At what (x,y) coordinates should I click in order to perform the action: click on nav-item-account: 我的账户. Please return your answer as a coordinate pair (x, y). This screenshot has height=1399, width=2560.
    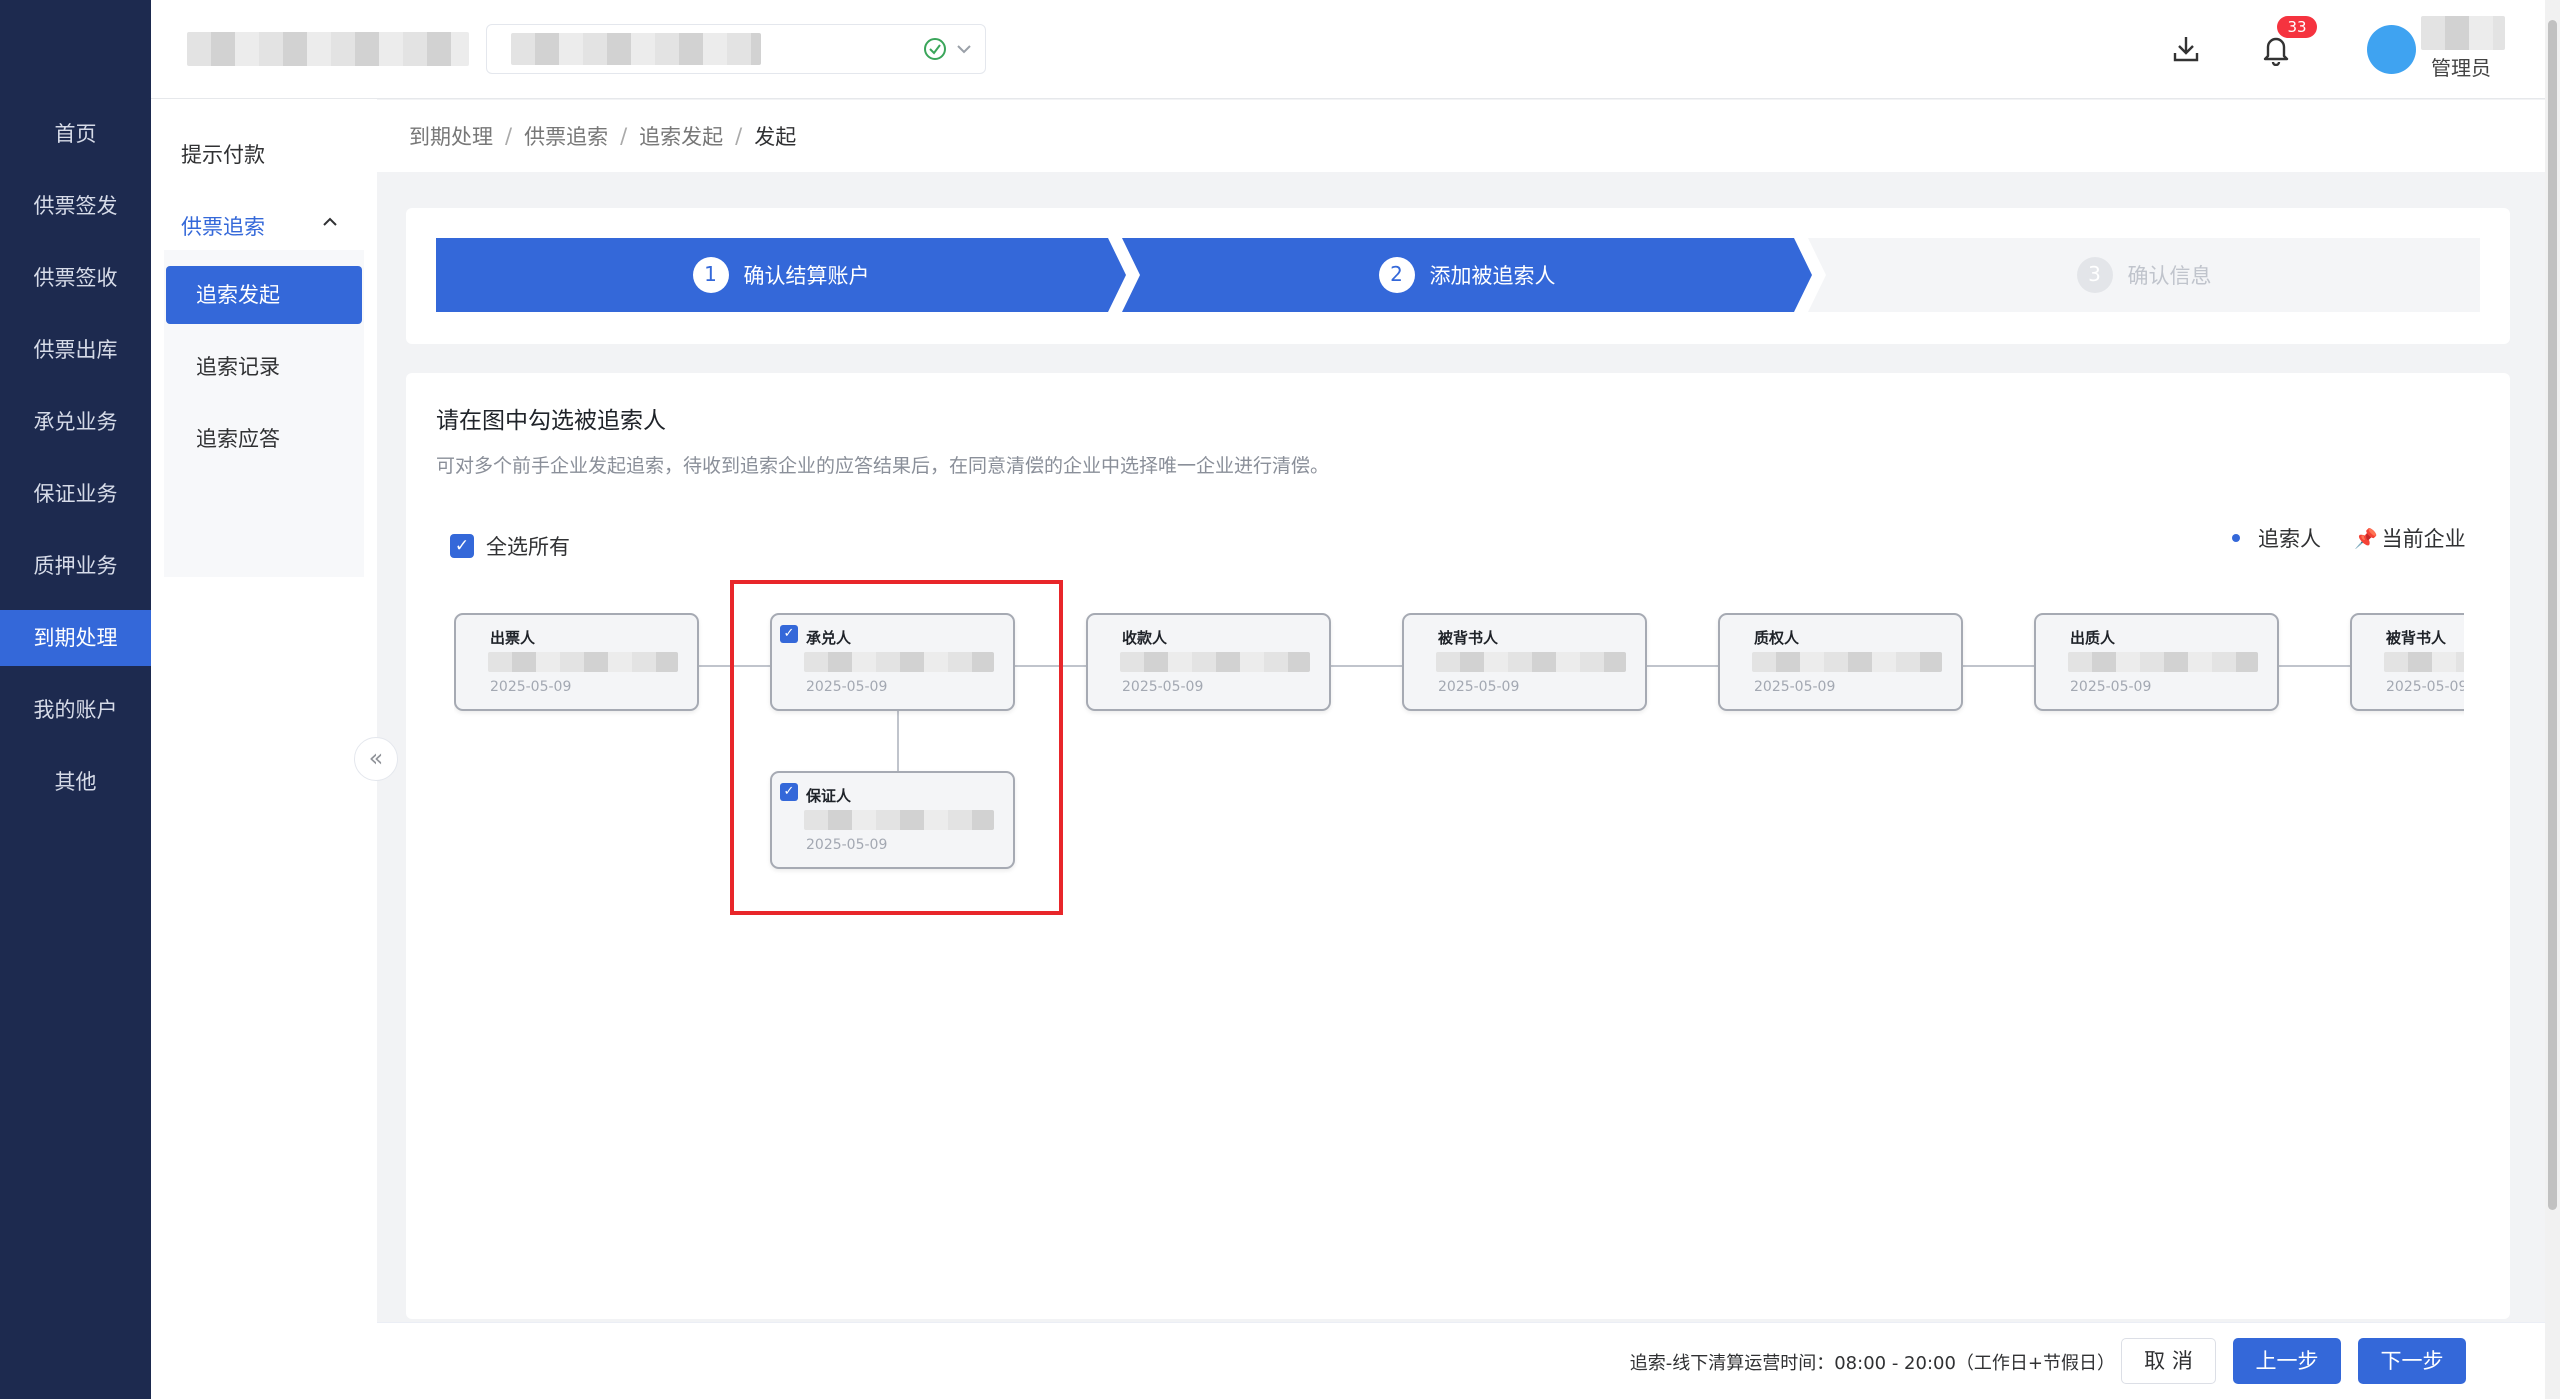
    Looking at the image, I should click on (75, 710).